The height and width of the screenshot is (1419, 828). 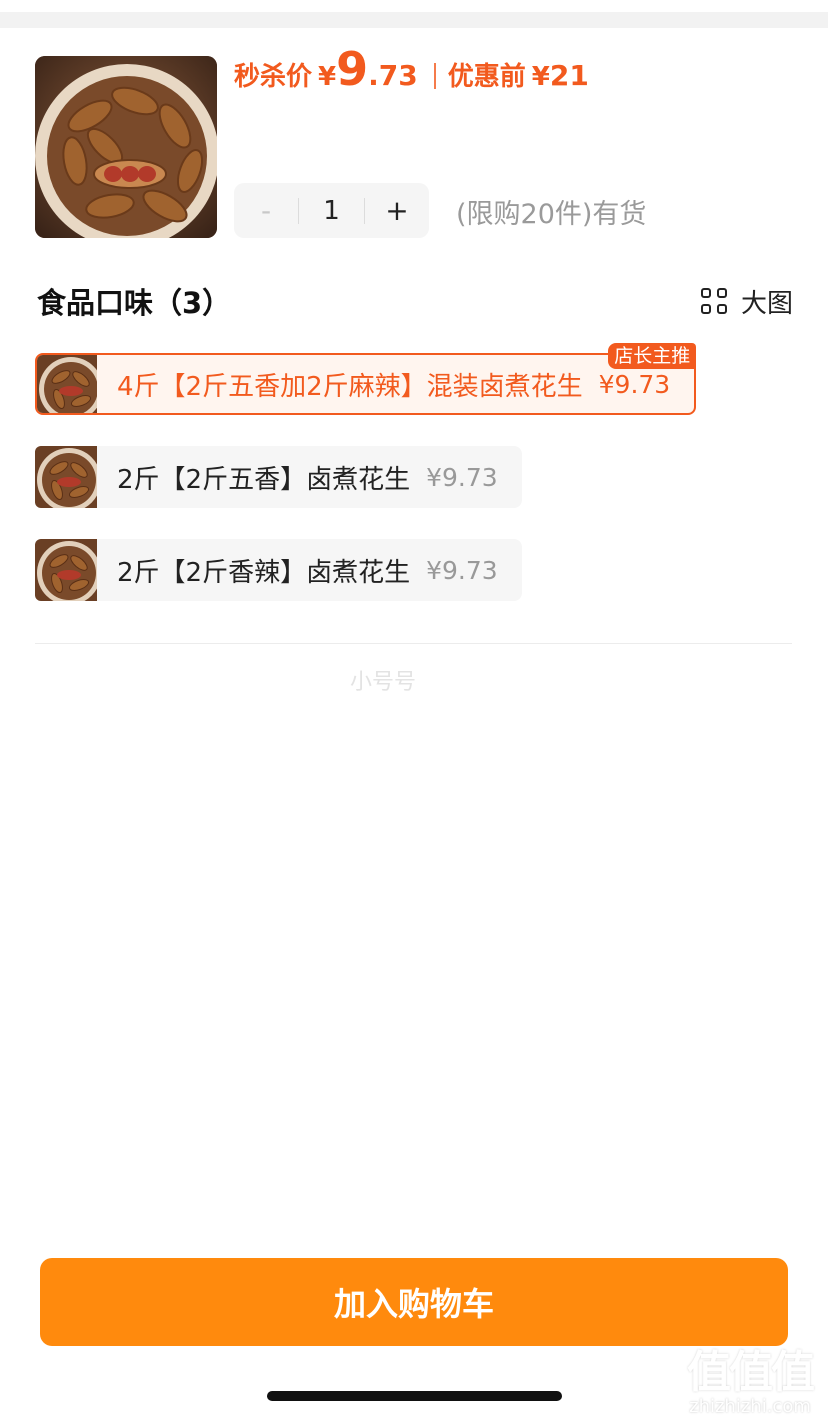 What do you see at coordinates (714, 301) in the screenshot?
I see `grid-icon` at bounding box center [714, 301].